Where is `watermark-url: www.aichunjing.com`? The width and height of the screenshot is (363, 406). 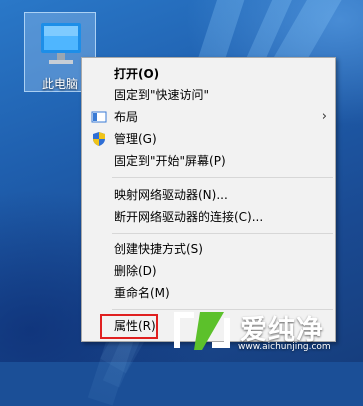
watermark-url: www.aichunjing.com is located at coordinates (284, 347).